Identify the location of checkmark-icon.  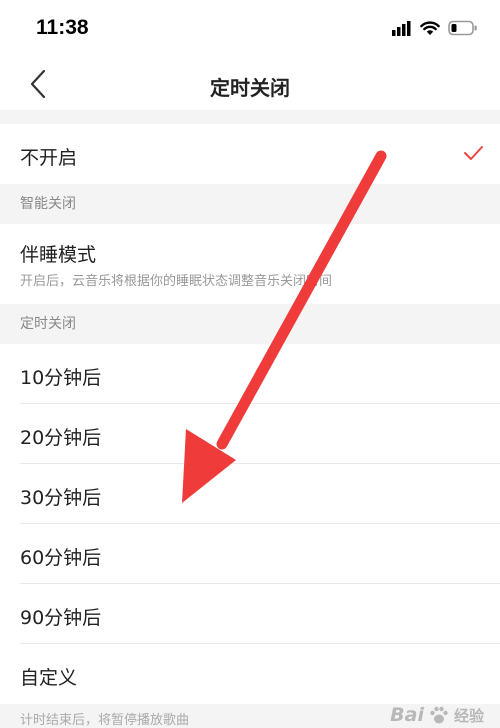
(473, 153).